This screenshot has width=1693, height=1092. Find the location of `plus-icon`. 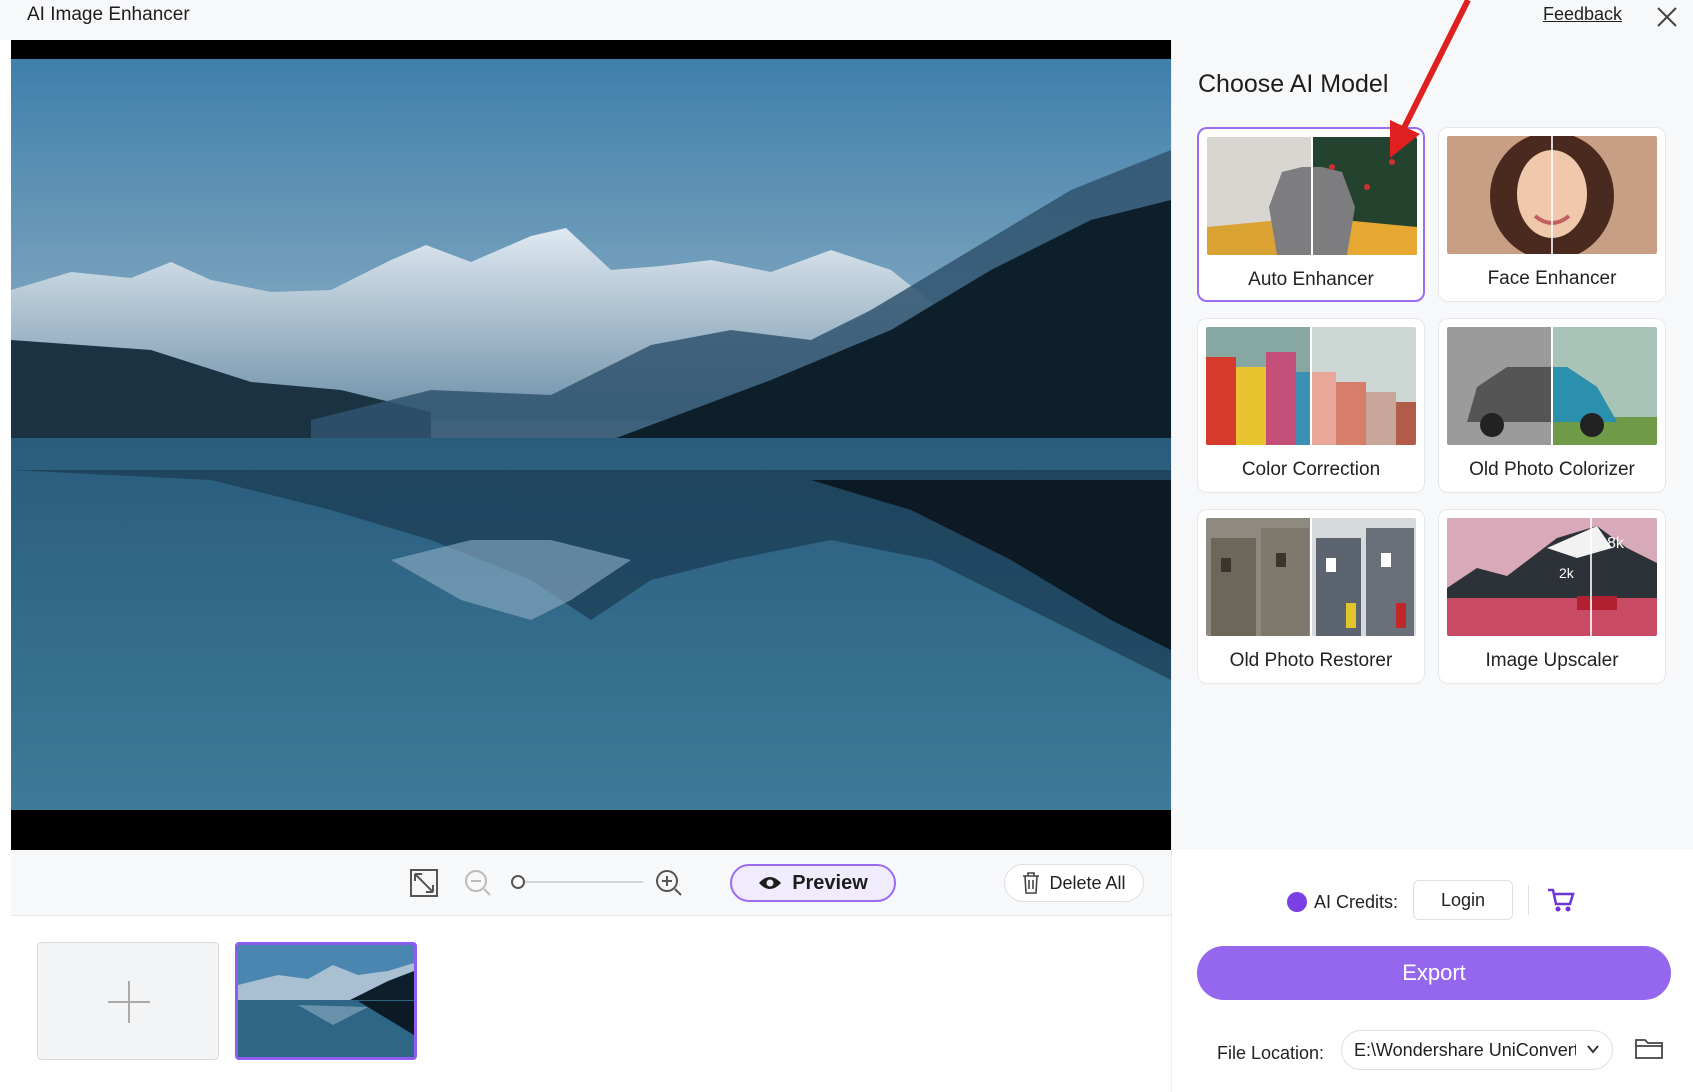

plus-icon is located at coordinates (129, 1002).